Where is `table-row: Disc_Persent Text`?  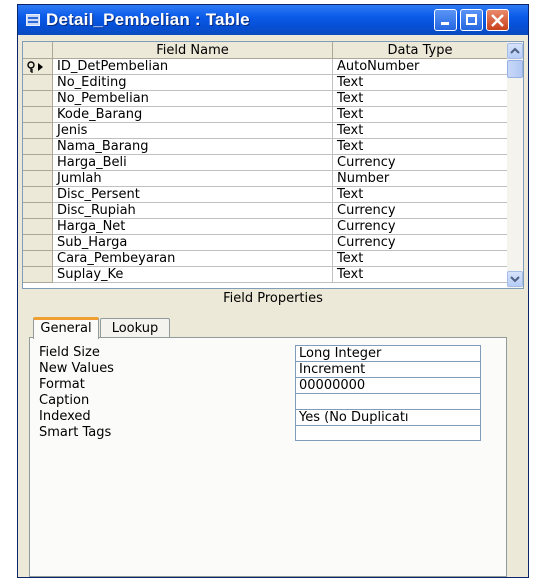
table-row: Disc_Persent Text is located at coordinates (265, 195).